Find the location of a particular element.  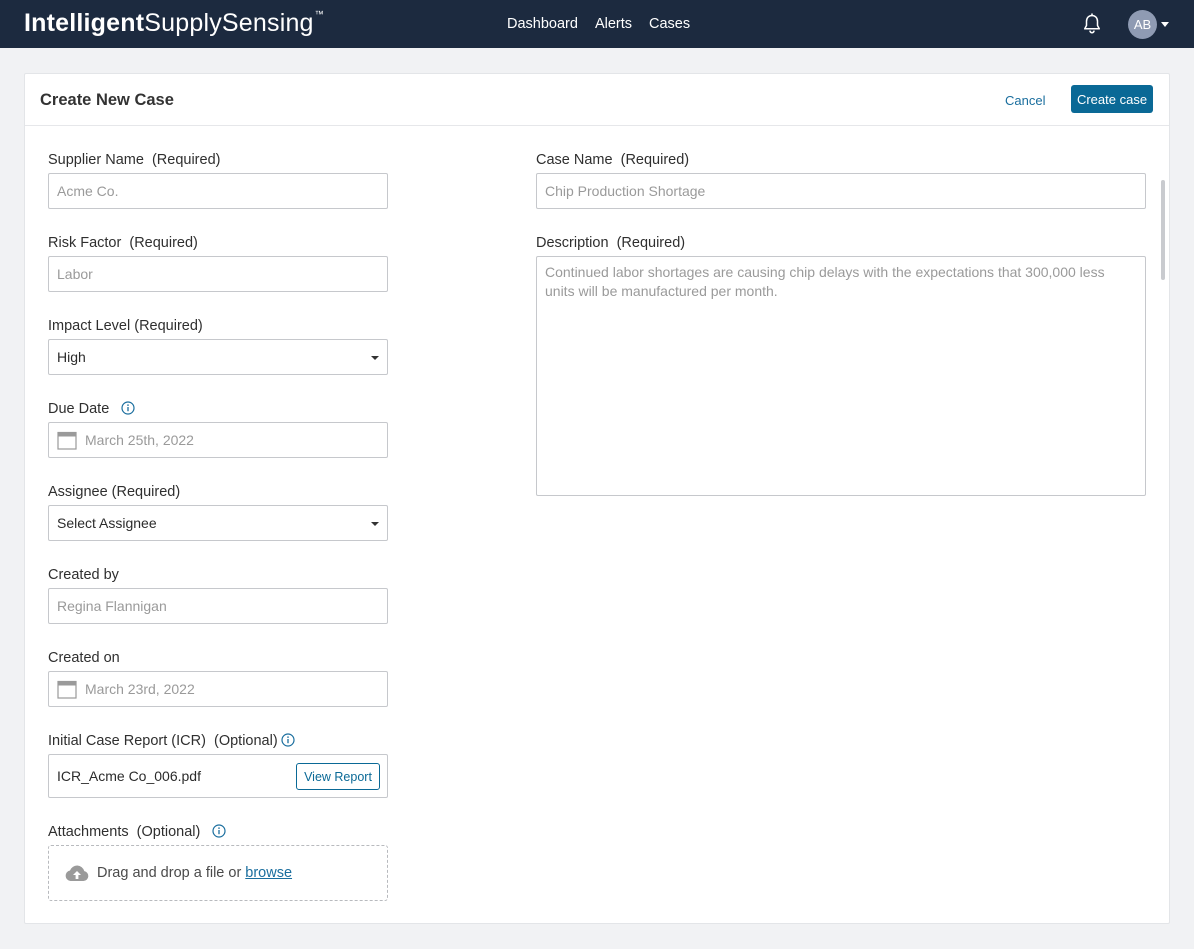

scrollbar-thumb is located at coordinates (1163, 230).